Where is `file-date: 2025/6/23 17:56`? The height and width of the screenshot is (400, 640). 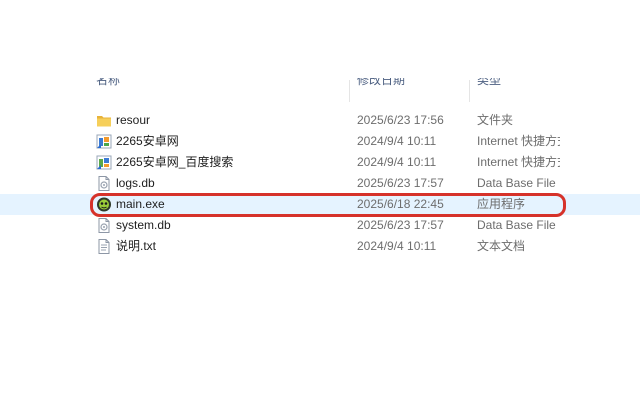
file-date: 2025/6/23 17:56 is located at coordinates (400, 120).